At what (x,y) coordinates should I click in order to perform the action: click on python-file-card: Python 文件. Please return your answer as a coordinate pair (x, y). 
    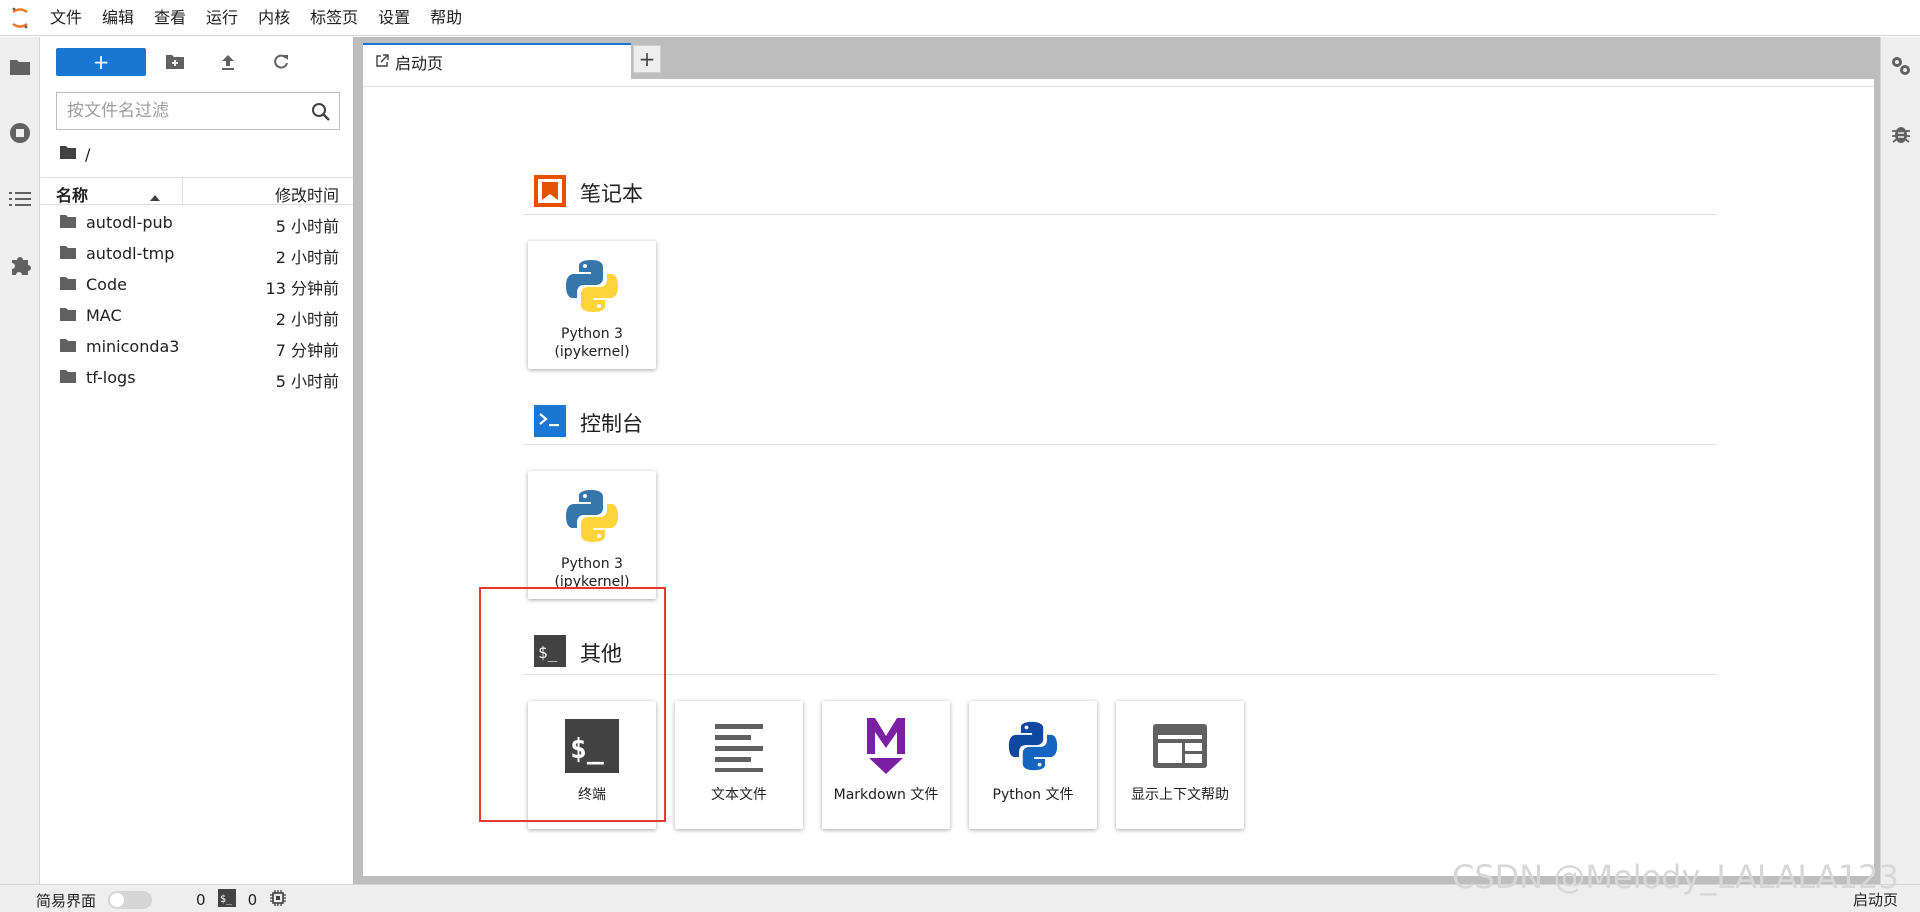
    Looking at the image, I should click on (1033, 765).